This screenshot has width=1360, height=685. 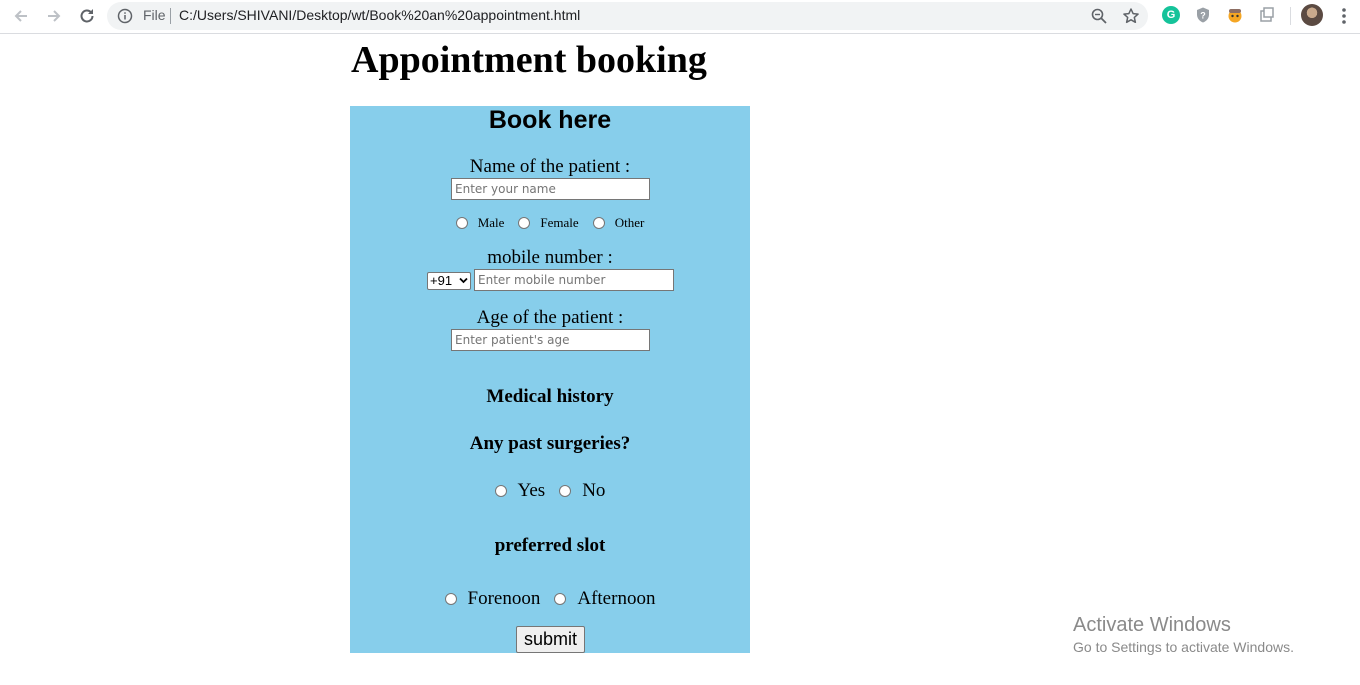 I want to click on gender-label-male: Male, so click(x=491, y=223).